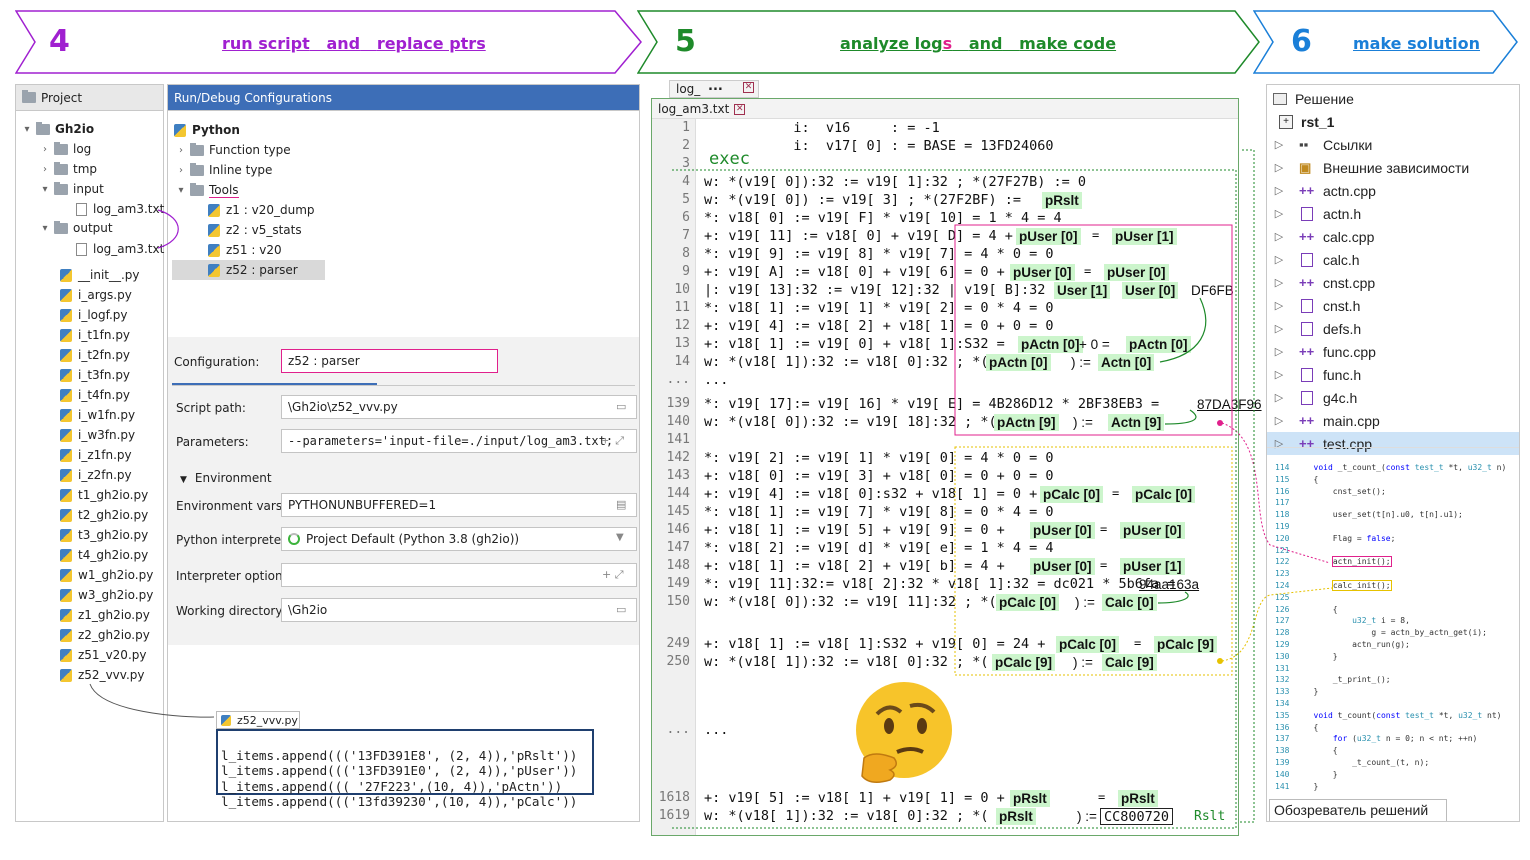 This screenshot has height=860, width=1530. I want to click on tree-file-py: z1_gh2io.py, so click(105, 615).